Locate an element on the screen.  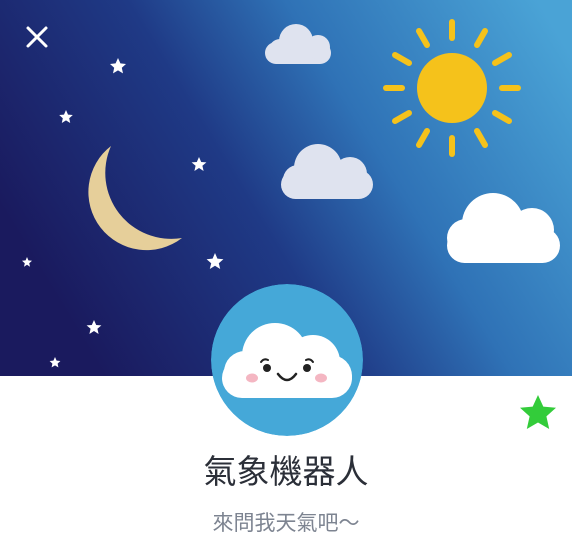
cloud-face-icon is located at coordinates (287, 360).